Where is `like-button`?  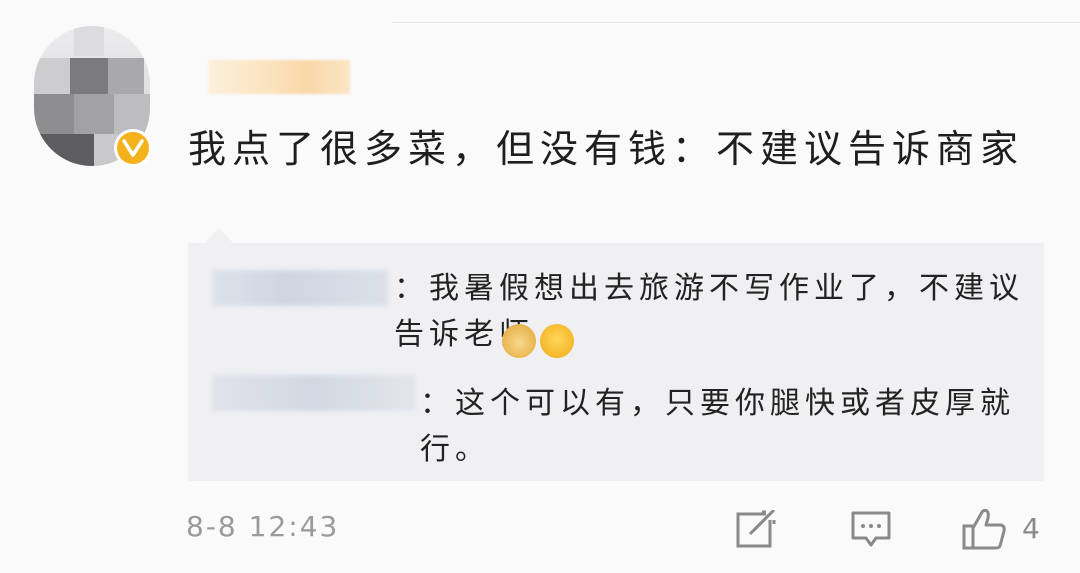
like-button is located at coordinates (985, 531).